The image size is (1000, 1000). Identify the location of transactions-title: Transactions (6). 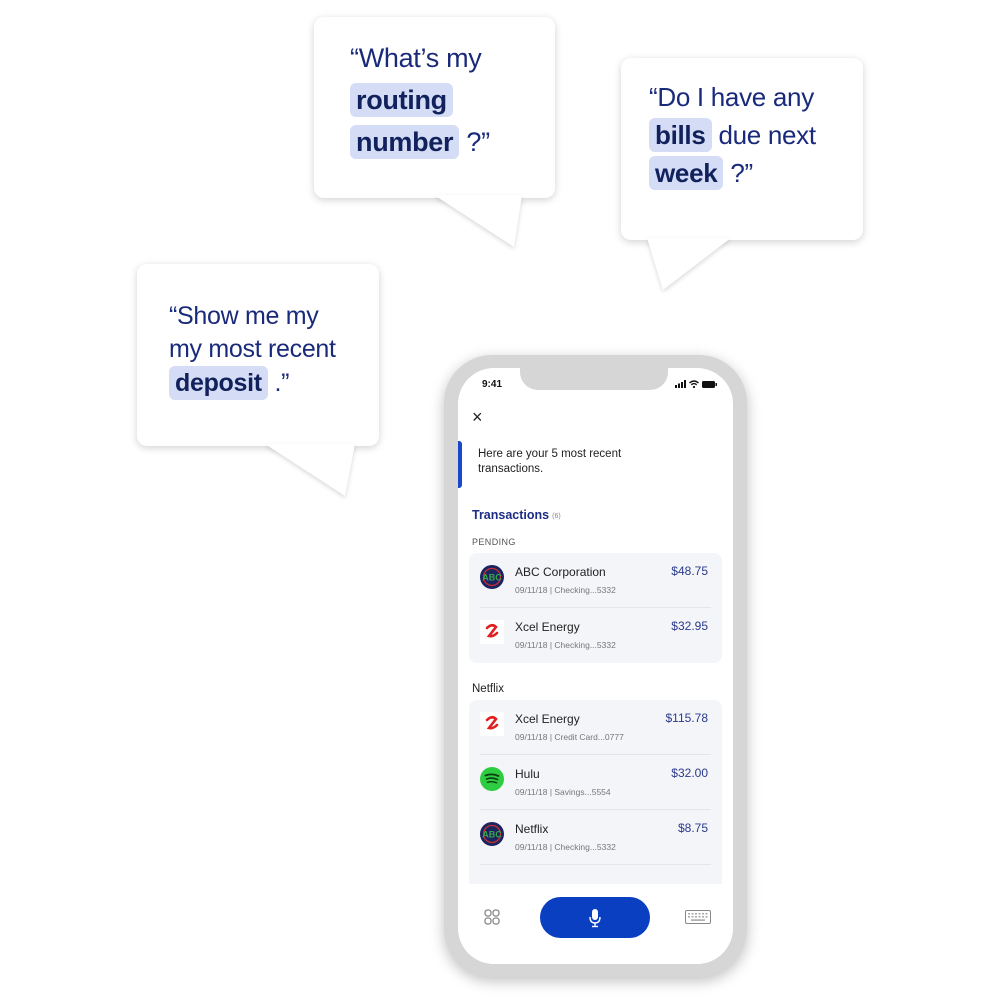
(516, 515).